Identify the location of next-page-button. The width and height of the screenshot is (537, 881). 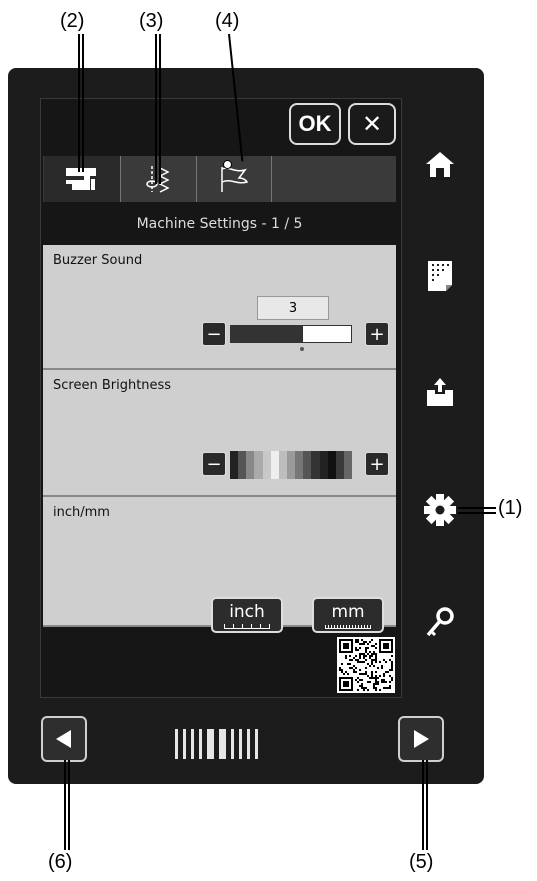
(421, 739).